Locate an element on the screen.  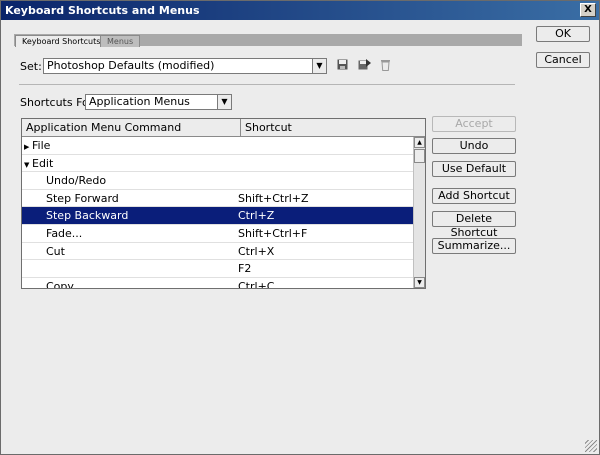
table-row: Fade... Shift+Ctrl+F is located at coordinates (217, 234).